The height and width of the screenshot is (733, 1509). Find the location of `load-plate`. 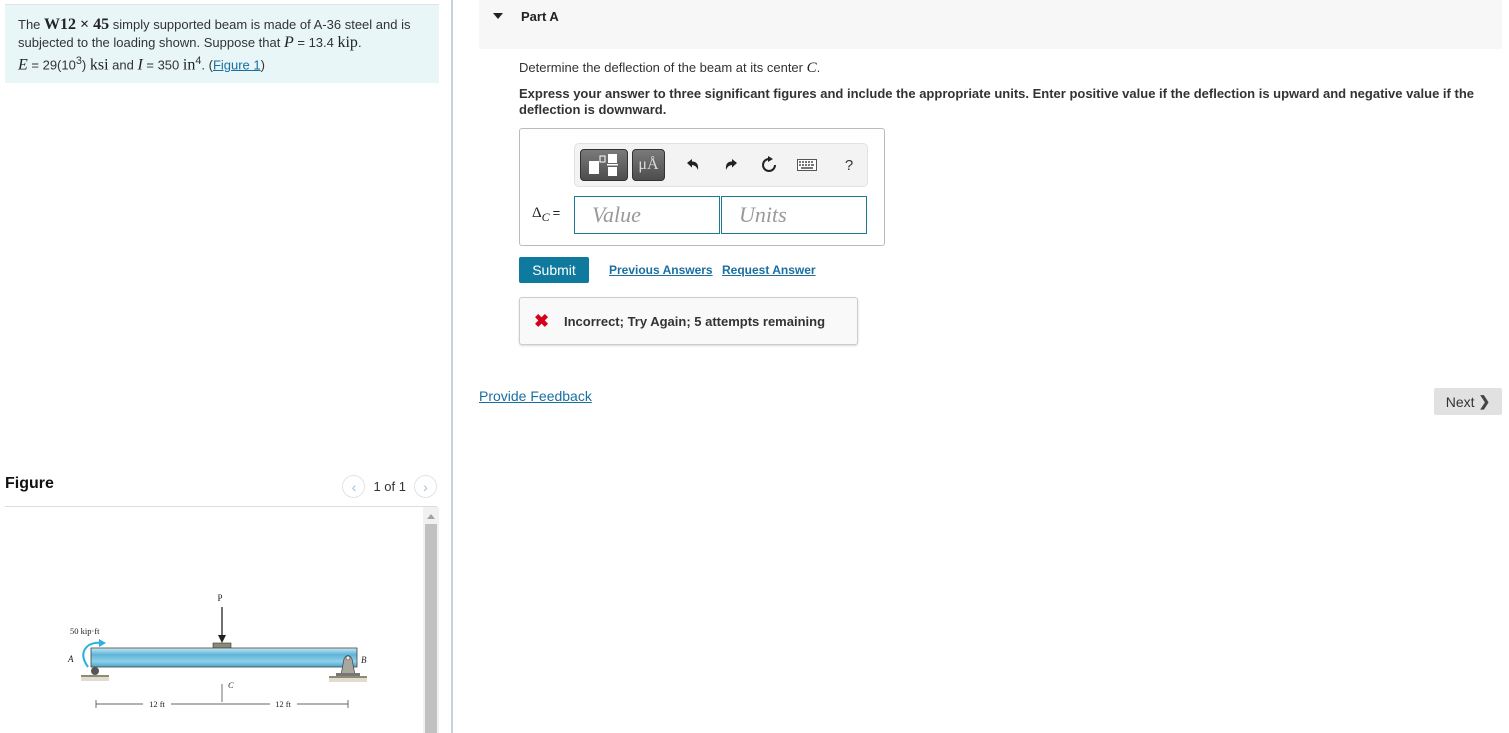

load-plate is located at coordinates (222, 645).